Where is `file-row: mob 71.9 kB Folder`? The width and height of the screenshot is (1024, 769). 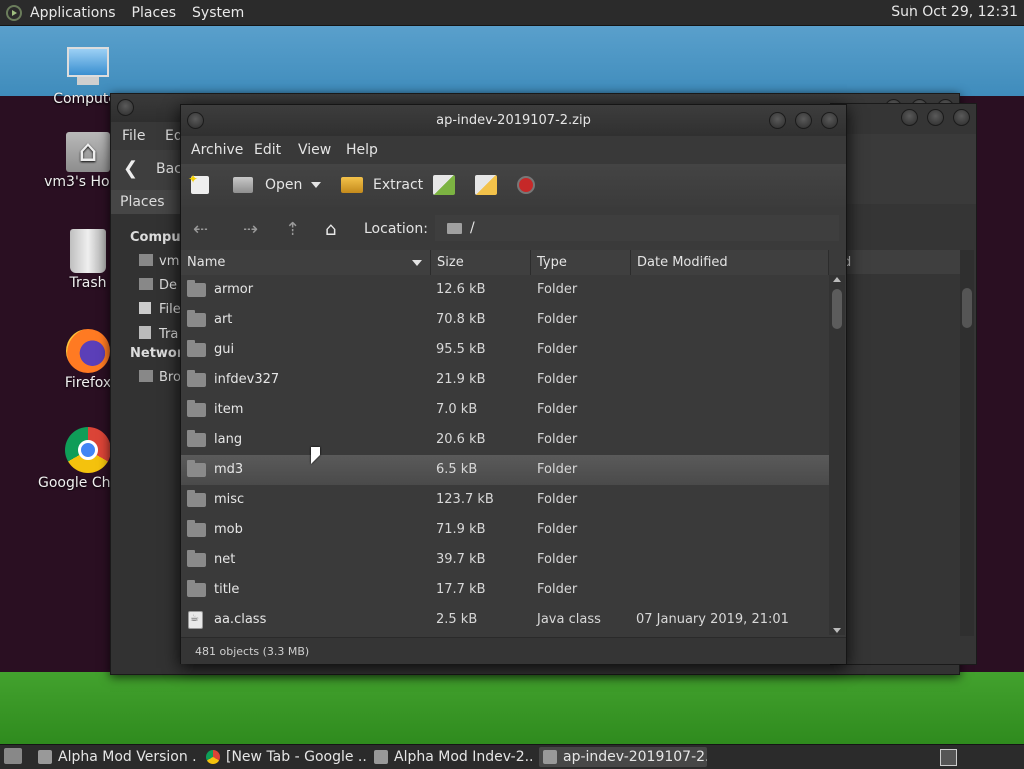 file-row: mob 71.9 kB Folder is located at coordinates (505, 530).